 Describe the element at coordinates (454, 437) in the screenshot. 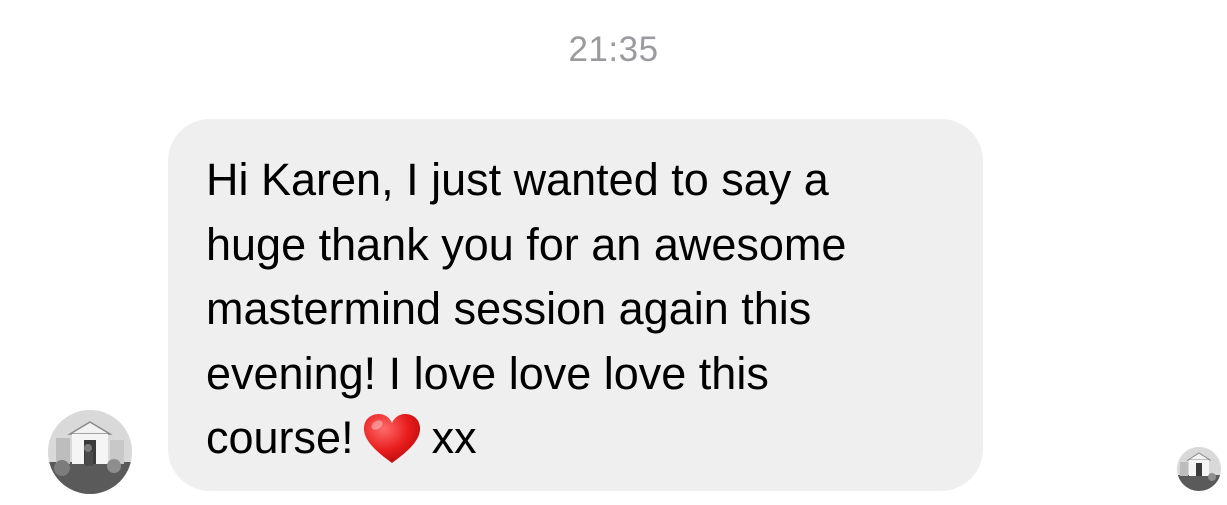

I see `message-text-tail: xx` at that location.